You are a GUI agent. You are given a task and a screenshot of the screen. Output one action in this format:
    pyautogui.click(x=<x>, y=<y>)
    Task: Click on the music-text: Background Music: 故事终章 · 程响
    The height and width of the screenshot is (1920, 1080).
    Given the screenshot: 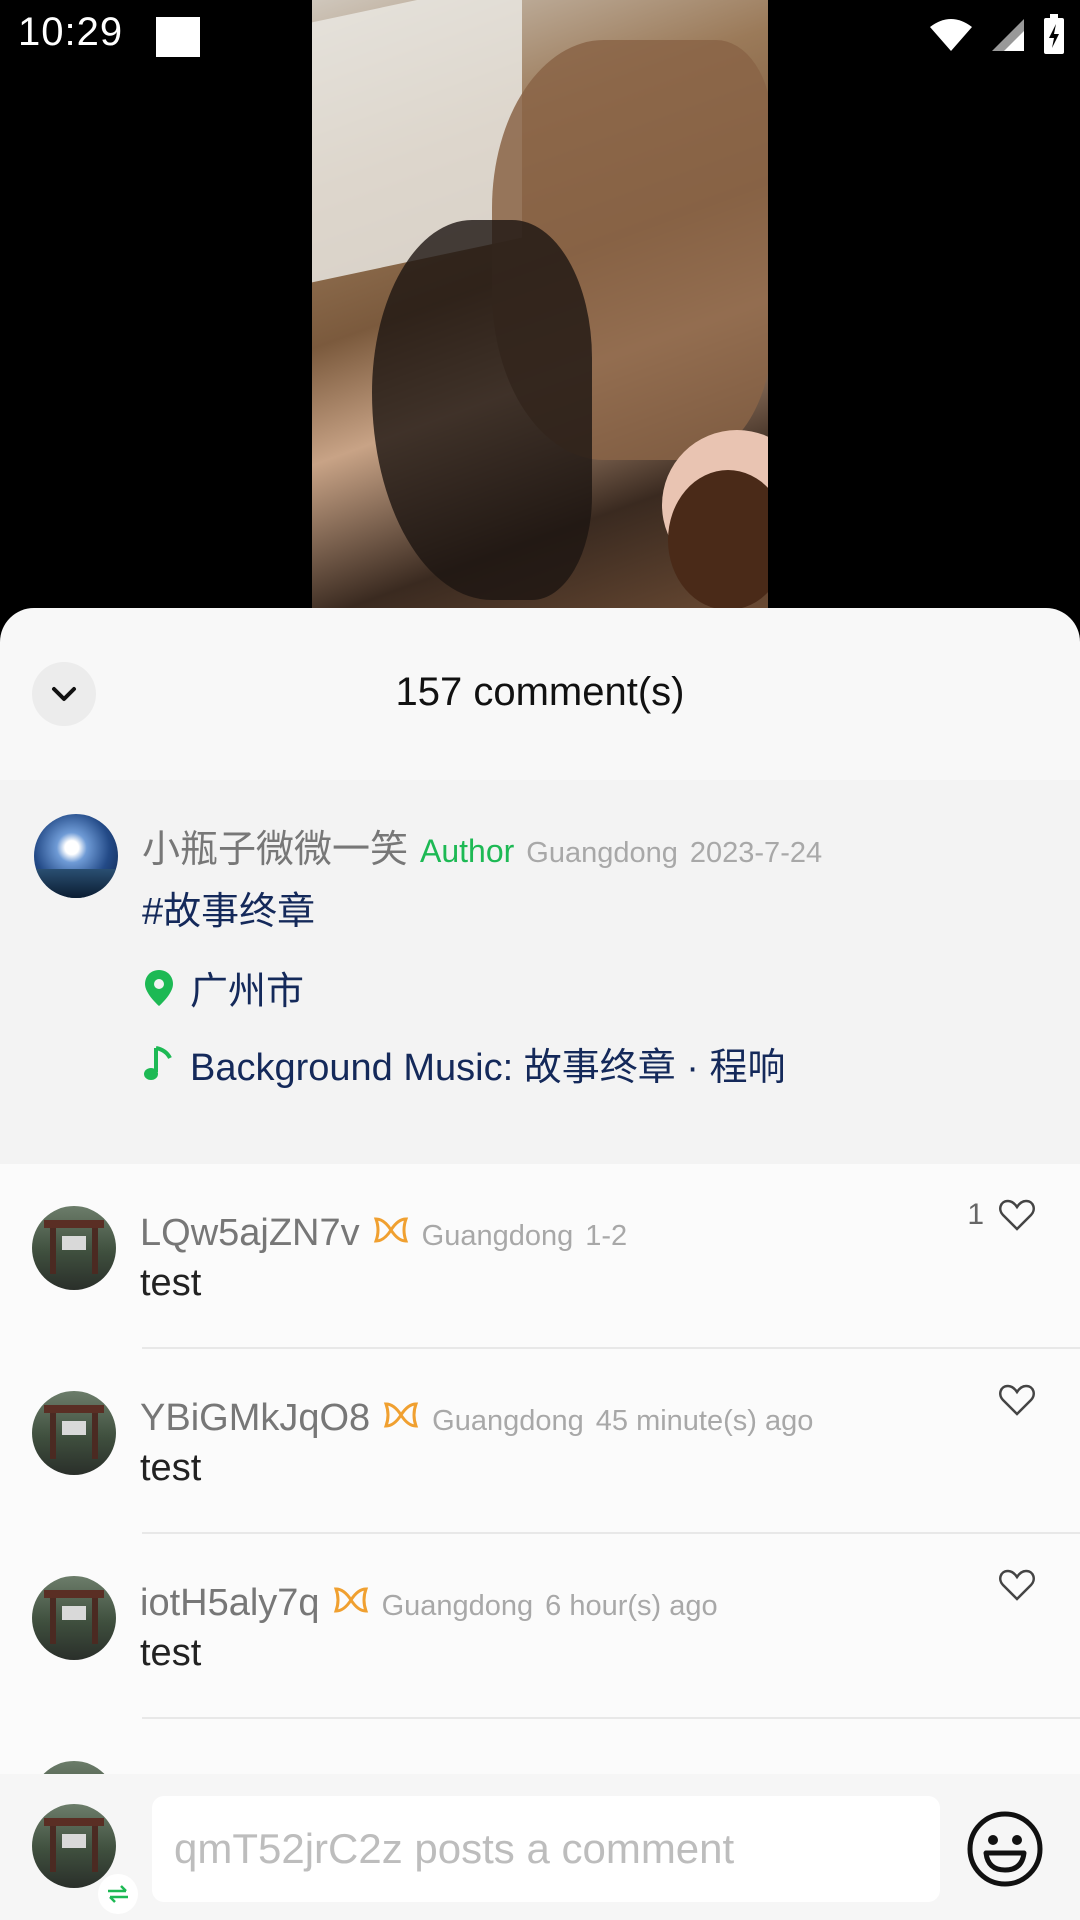 What is the action you would take?
    pyautogui.click(x=488, y=1068)
    